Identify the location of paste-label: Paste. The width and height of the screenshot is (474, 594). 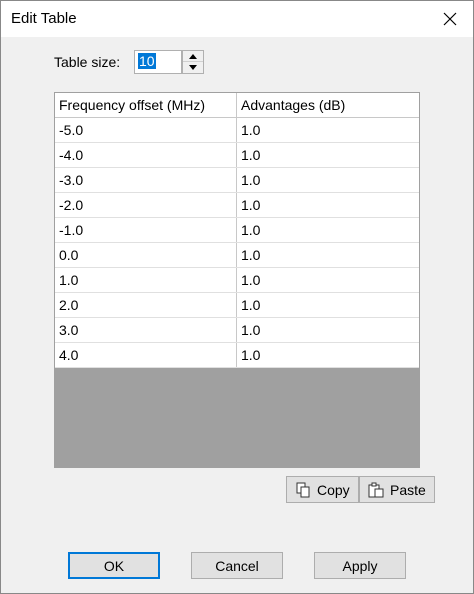
(408, 489).